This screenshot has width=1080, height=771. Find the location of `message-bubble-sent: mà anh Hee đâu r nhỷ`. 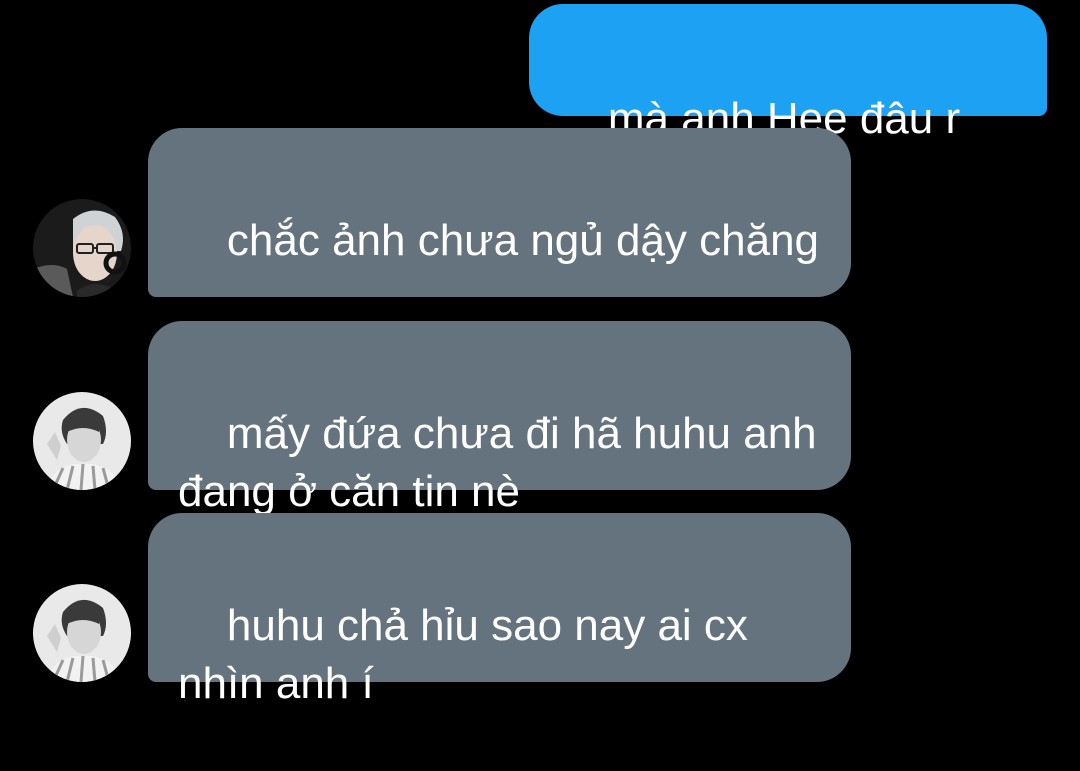

message-bubble-sent: mà anh Hee đâu r nhỷ is located at coordinates (788, 102).